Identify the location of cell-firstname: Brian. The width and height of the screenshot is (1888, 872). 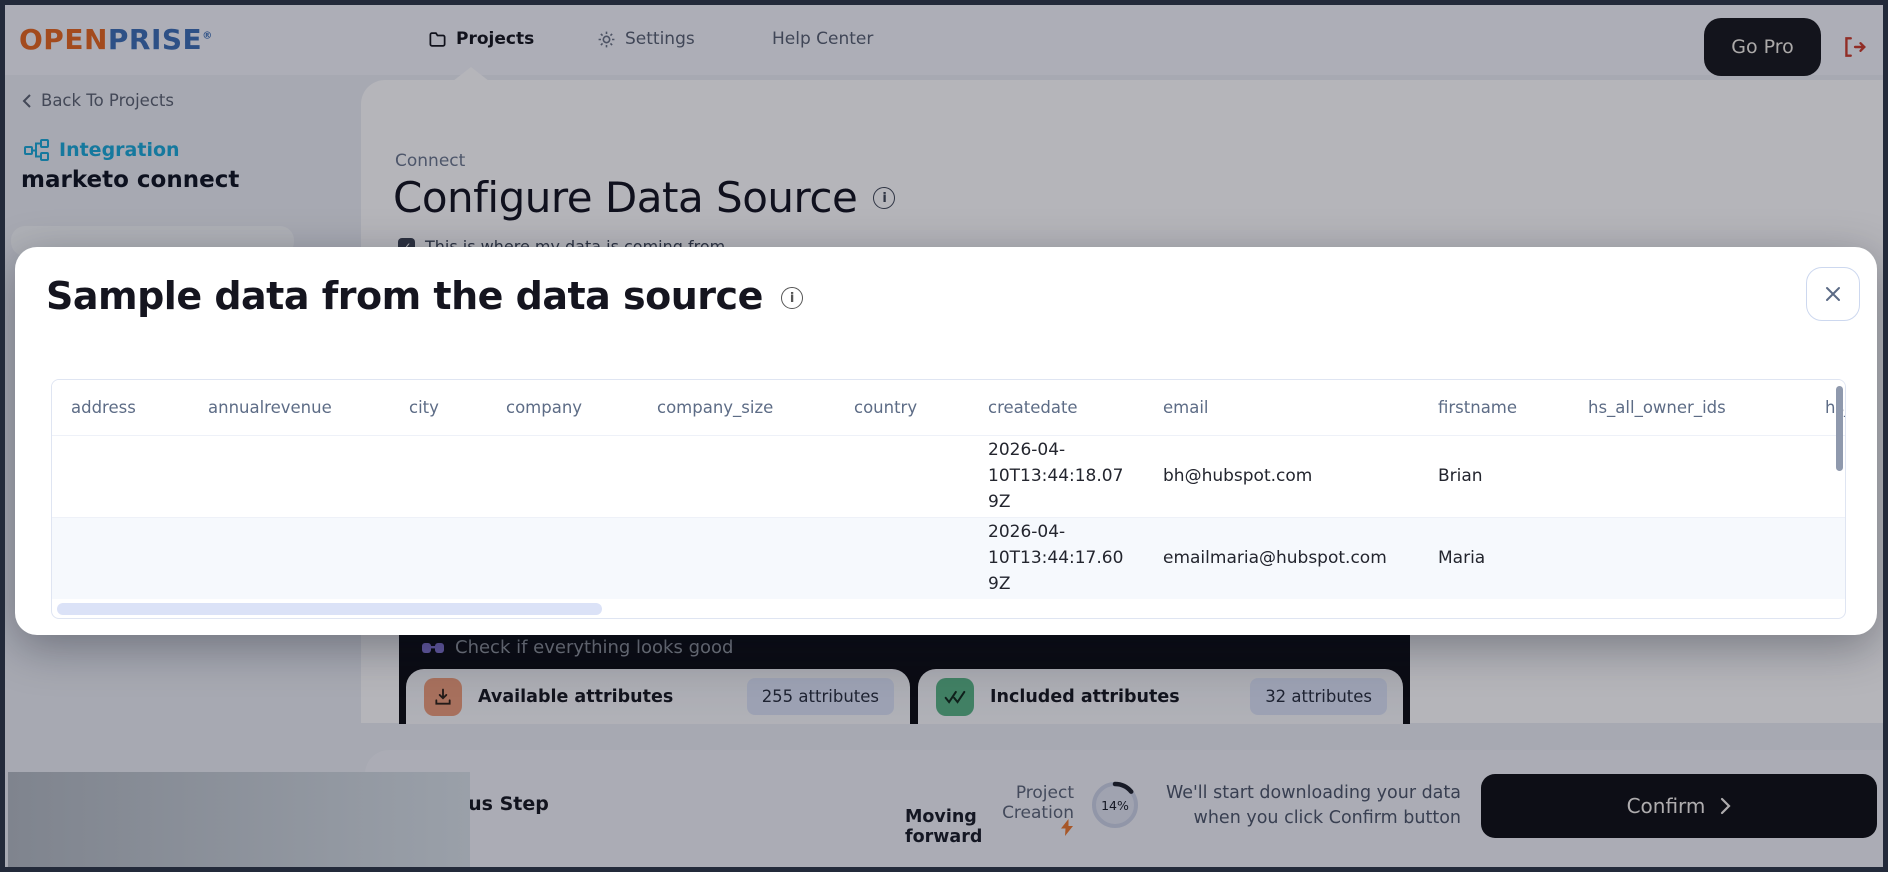
(1494, 475).